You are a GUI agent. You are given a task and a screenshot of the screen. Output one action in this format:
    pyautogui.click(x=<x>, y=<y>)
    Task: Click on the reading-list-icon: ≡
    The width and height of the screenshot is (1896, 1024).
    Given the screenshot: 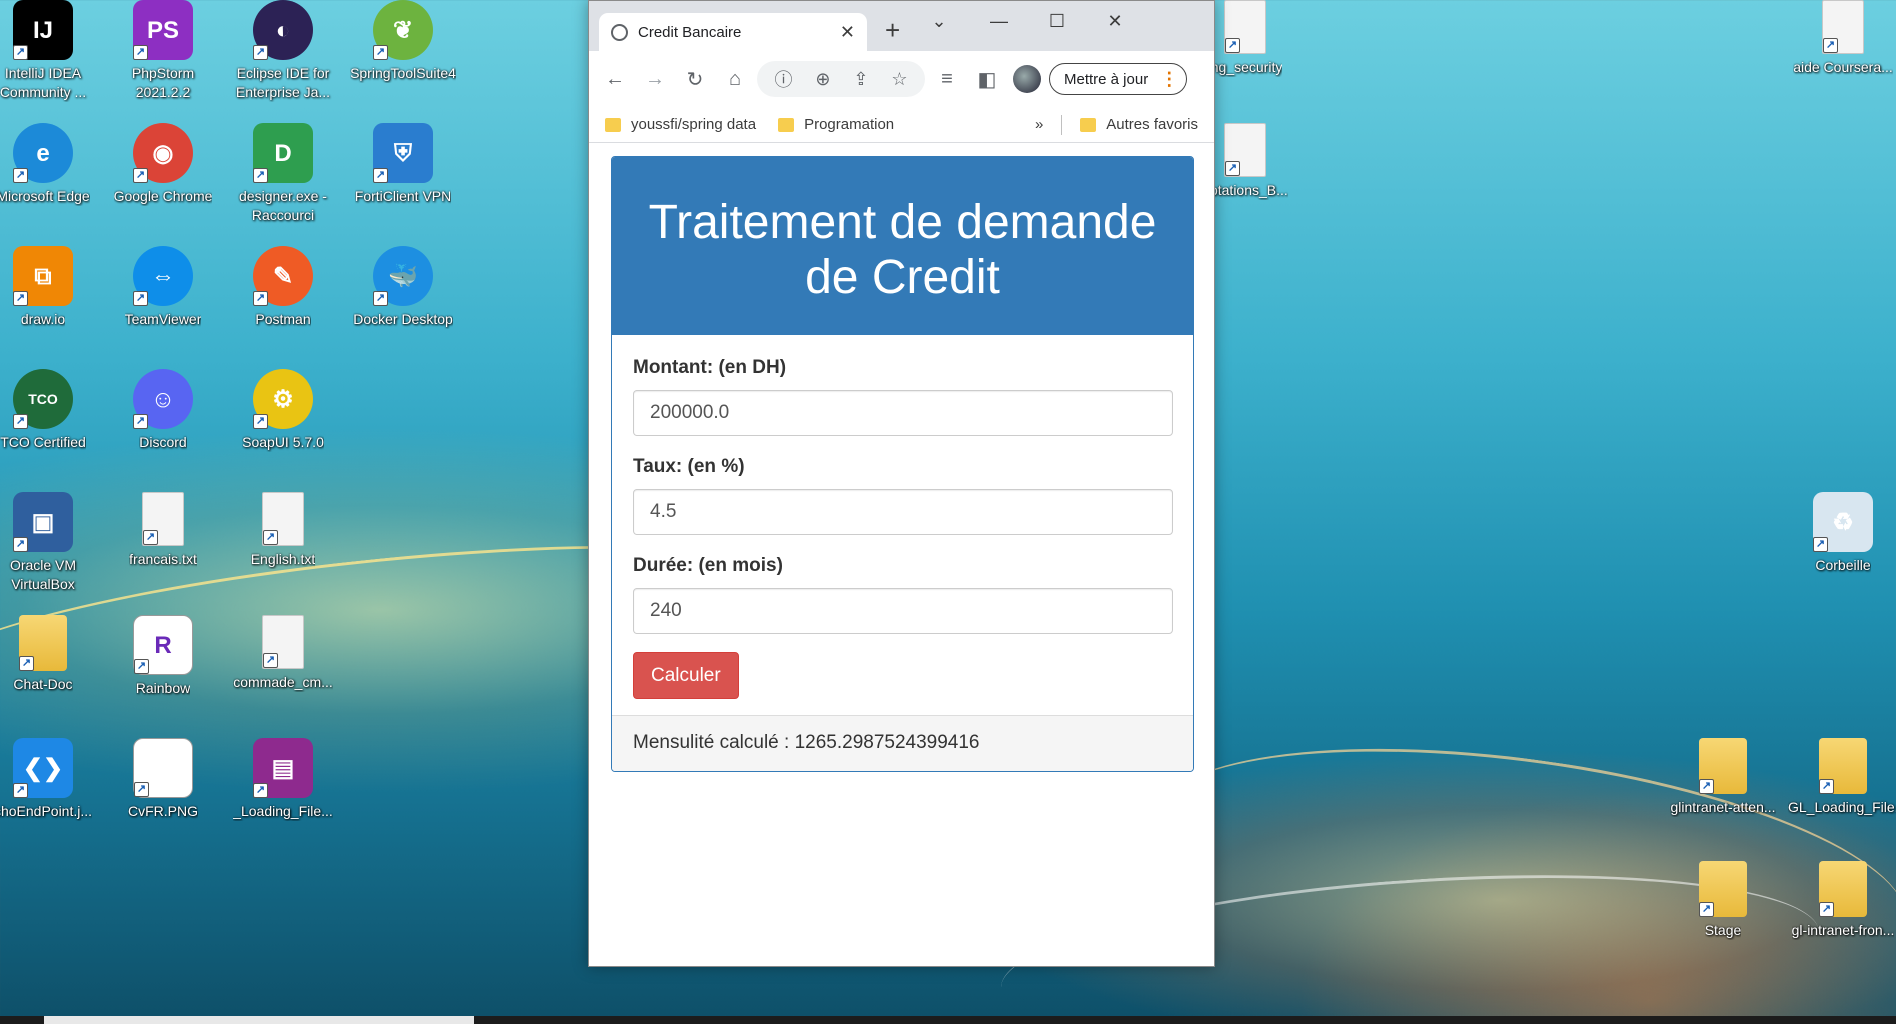 What is the action you would take?
    pyautogui.click(x=947, y=79)
    